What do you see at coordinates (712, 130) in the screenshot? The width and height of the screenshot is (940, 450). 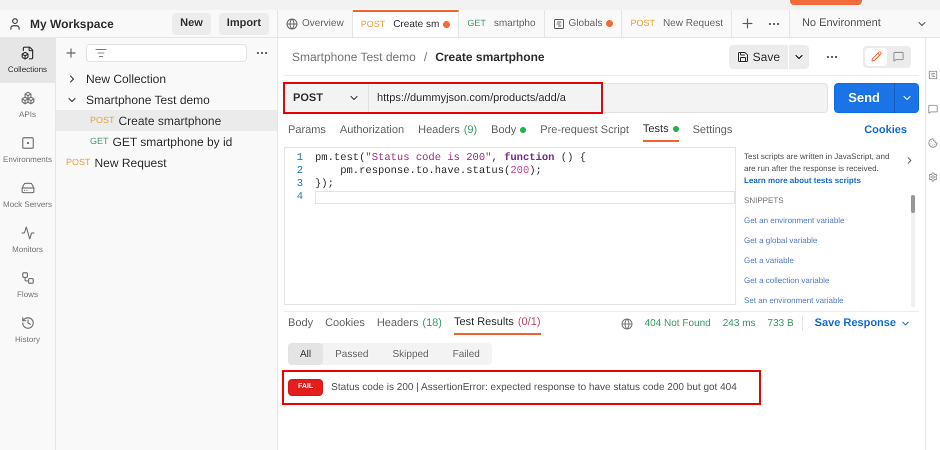 I see `request-section-tab: Settings` at bounding box center [712, 130].